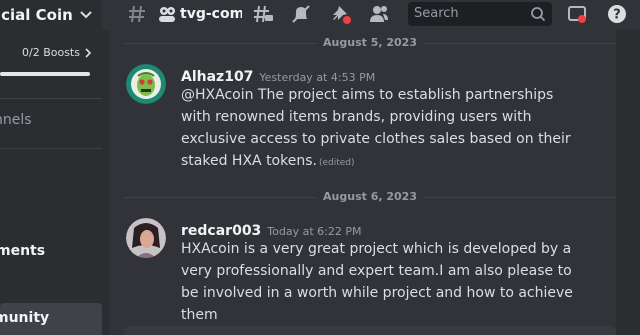 This screenshot has height=335, width=640. What do you see at coordinates (88, 53) in the screenshot?
I see `chevron-right-icon` at bounding box center [88, 53].